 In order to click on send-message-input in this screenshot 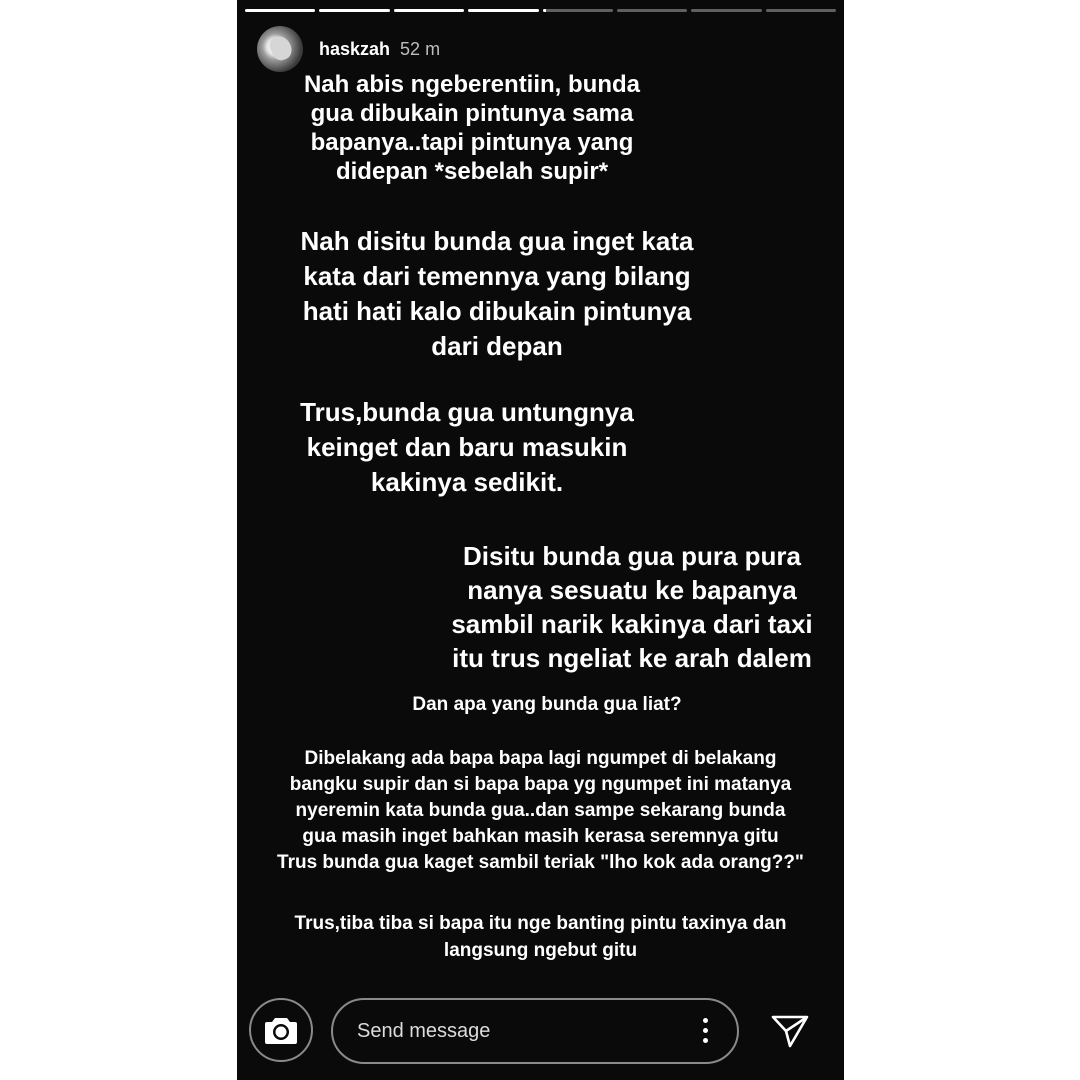, I will do `click(507, 1031)`.